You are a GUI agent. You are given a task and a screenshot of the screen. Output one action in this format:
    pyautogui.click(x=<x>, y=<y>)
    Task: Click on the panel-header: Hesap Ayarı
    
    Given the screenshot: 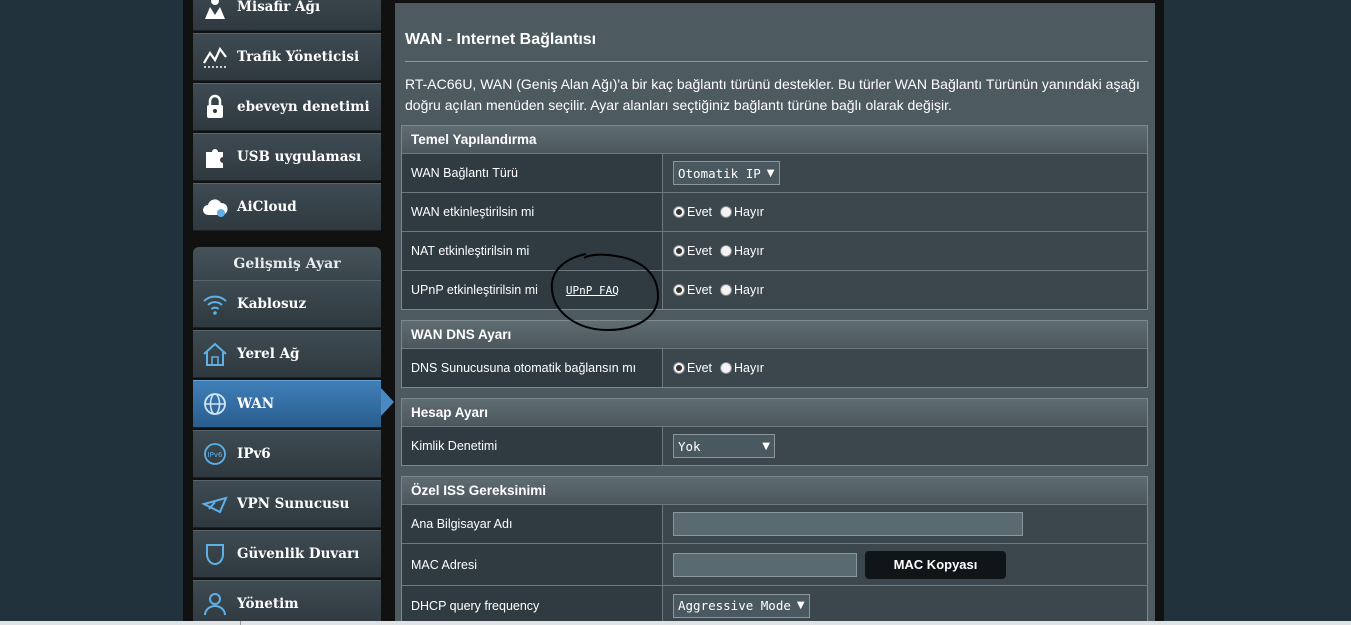 What is the action you would take?
    pyautogui.click(x=774, y=412)
    